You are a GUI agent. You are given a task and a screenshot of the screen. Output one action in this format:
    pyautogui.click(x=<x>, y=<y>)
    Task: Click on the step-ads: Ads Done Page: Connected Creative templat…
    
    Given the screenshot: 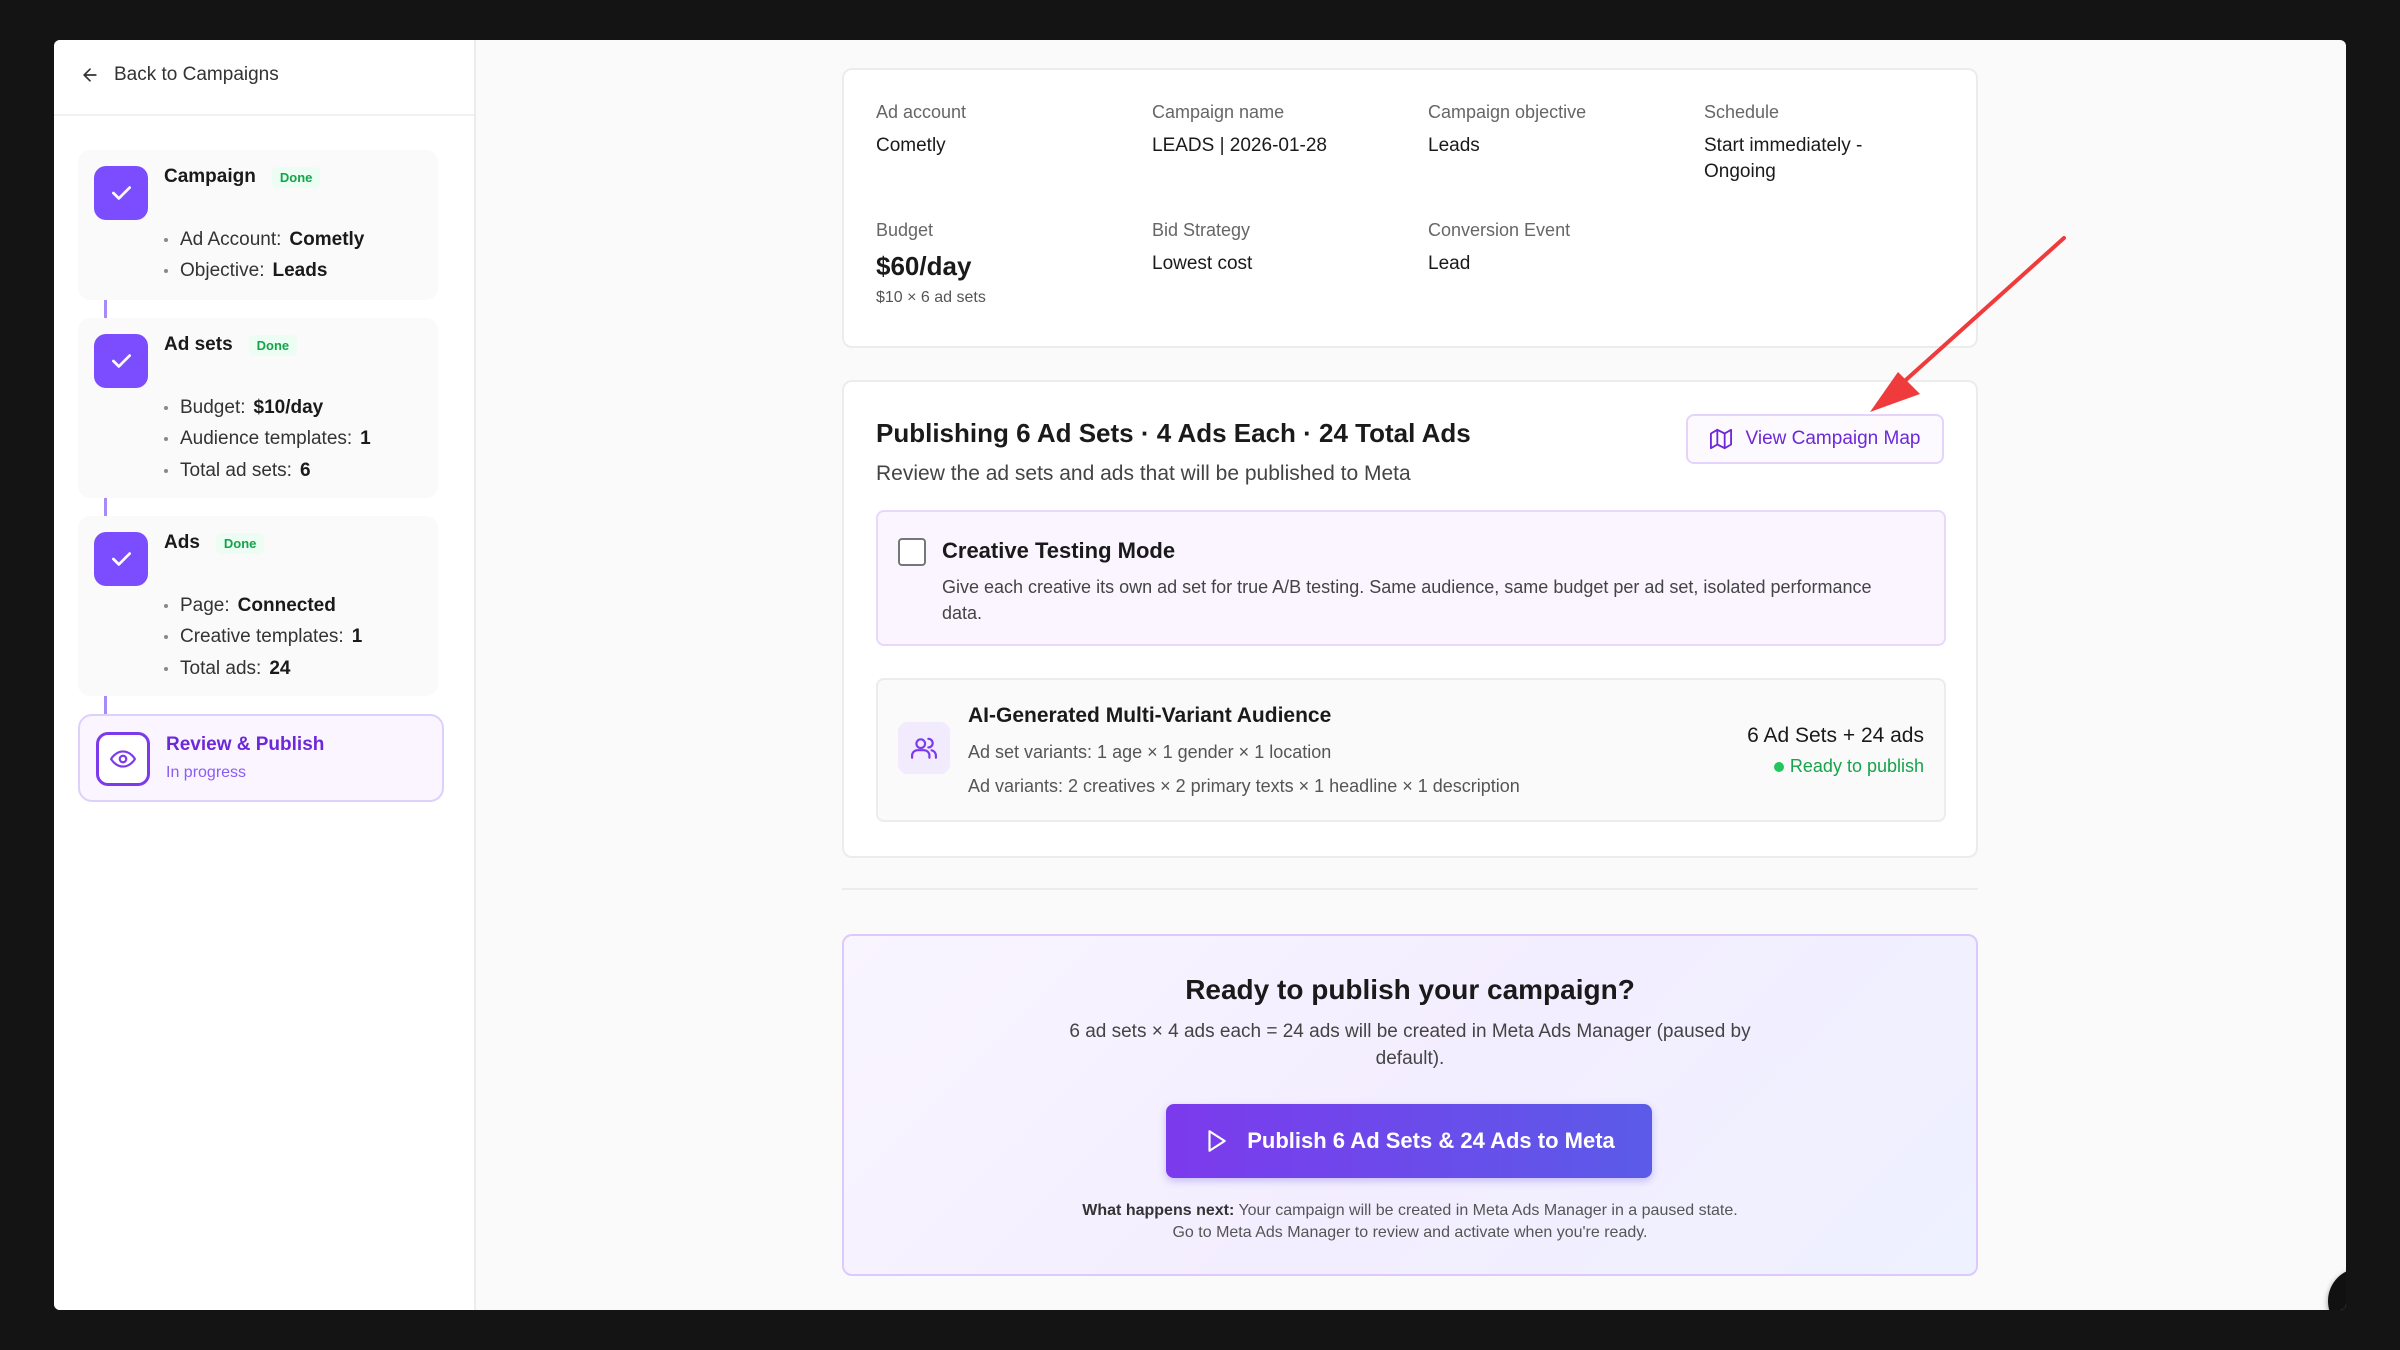 What is the action you would take?
    pyautogui.click(x=258, y=606)
    